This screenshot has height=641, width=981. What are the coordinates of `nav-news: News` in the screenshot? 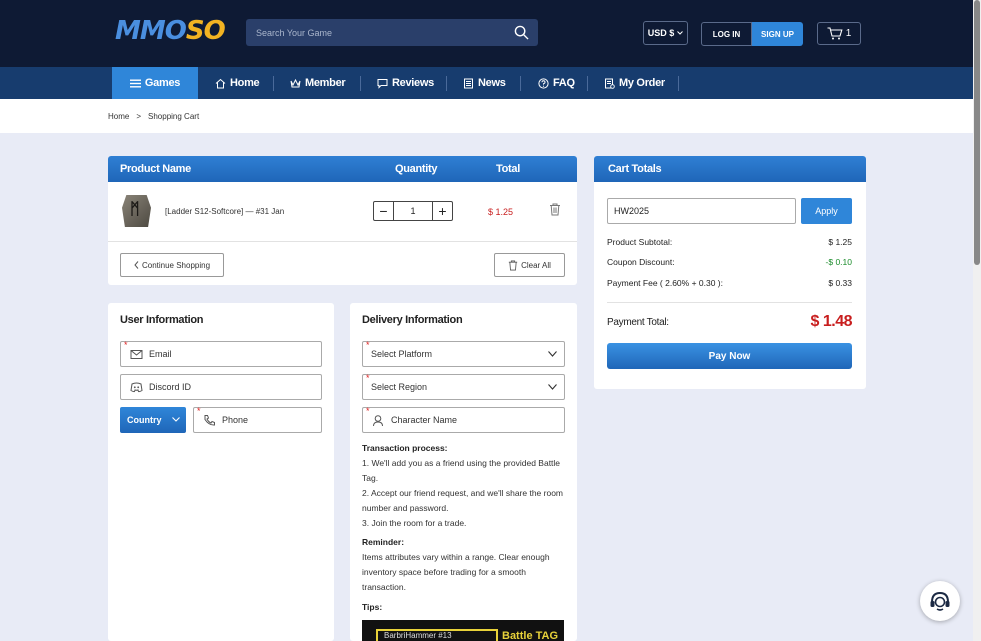 It's located at (484, 83).